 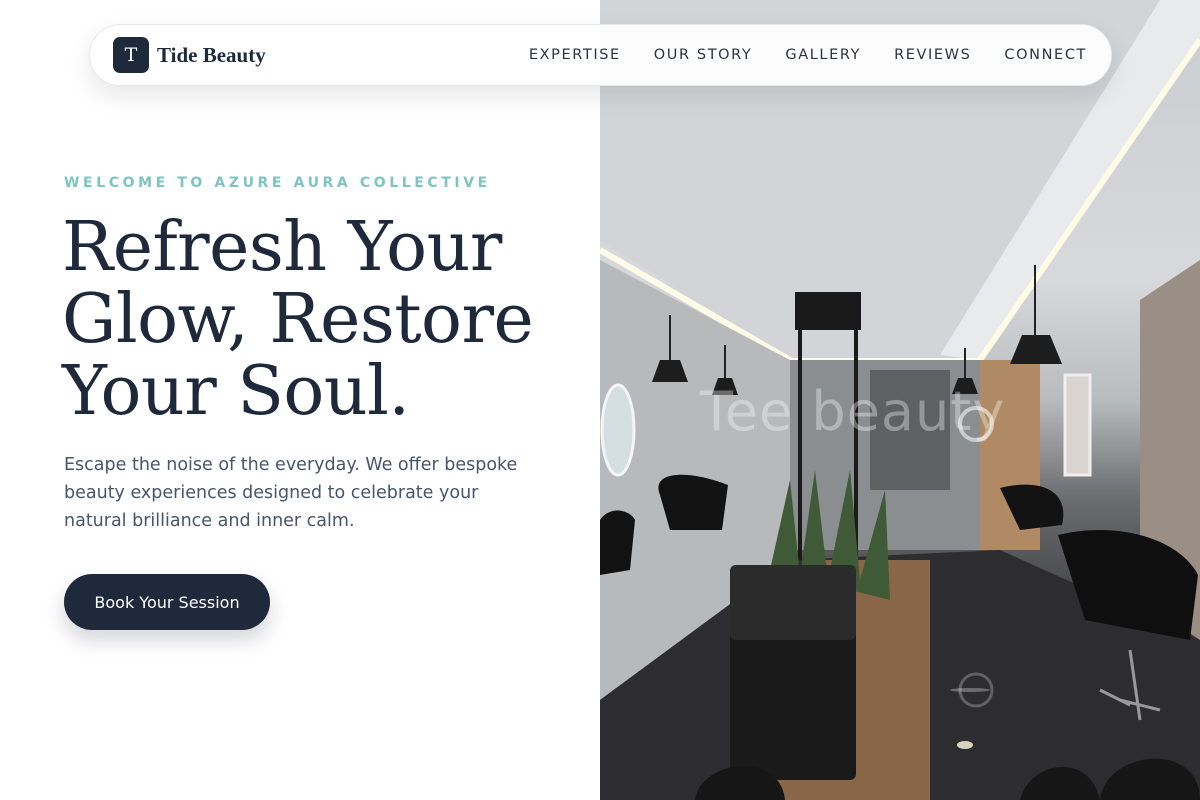 I want to click on brand-name: Tide Beauty, so click(x=211, y=54).